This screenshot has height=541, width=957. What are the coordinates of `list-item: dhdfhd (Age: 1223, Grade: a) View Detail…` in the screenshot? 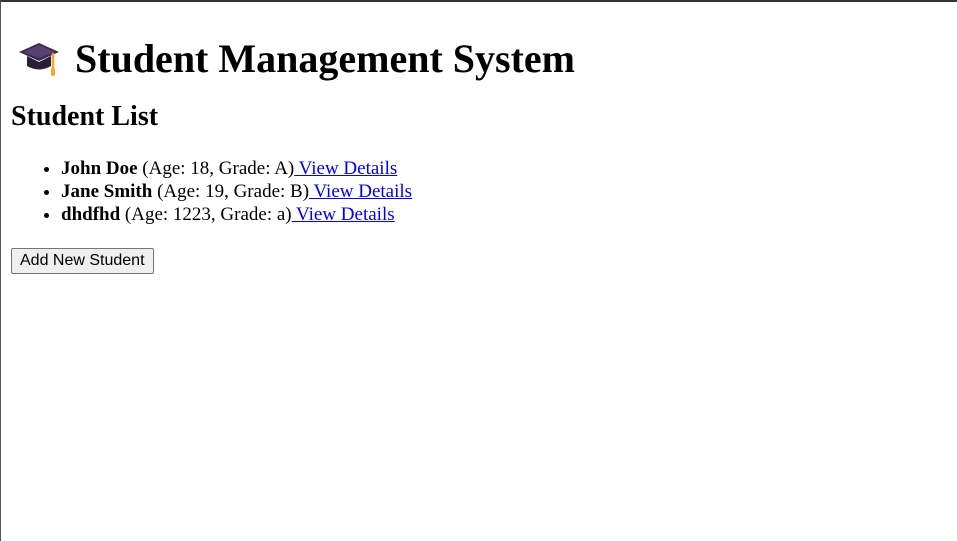 It's located at (504, 214).